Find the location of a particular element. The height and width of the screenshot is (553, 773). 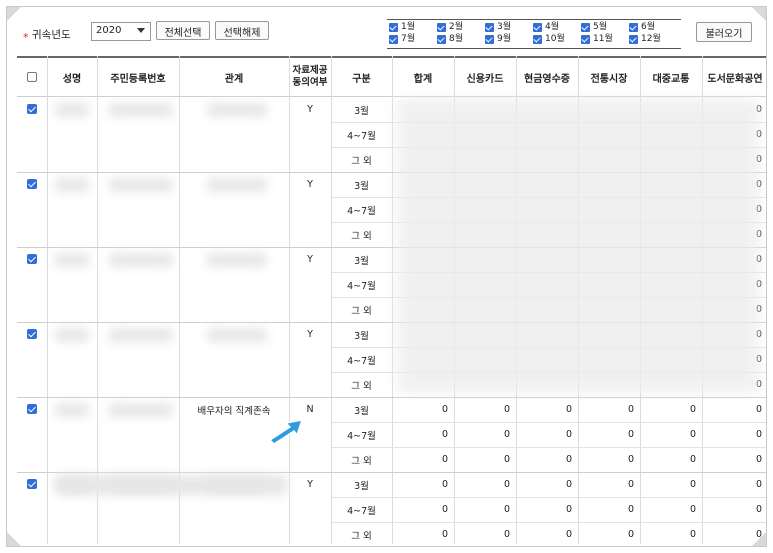

month-label: 10월 is located at coordinates (555, 39).